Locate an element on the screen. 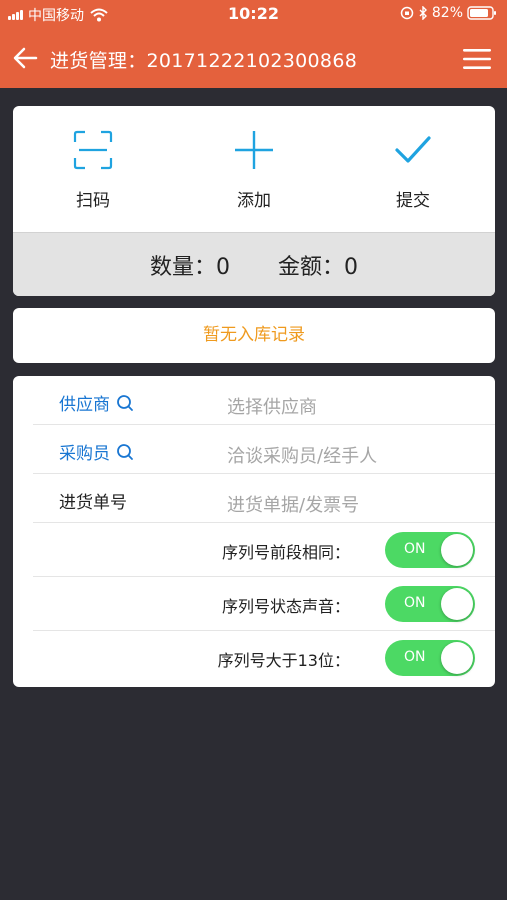 The image size is (507, 900). amount-value: 0 is located at coordinates (351, 267).